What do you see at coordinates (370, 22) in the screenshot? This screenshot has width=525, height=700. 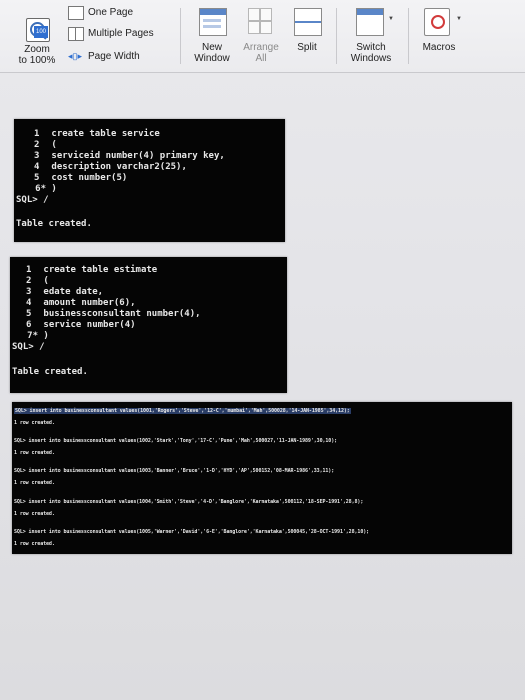 I see `switch-windows-icon` at bounding box center [370, 22].